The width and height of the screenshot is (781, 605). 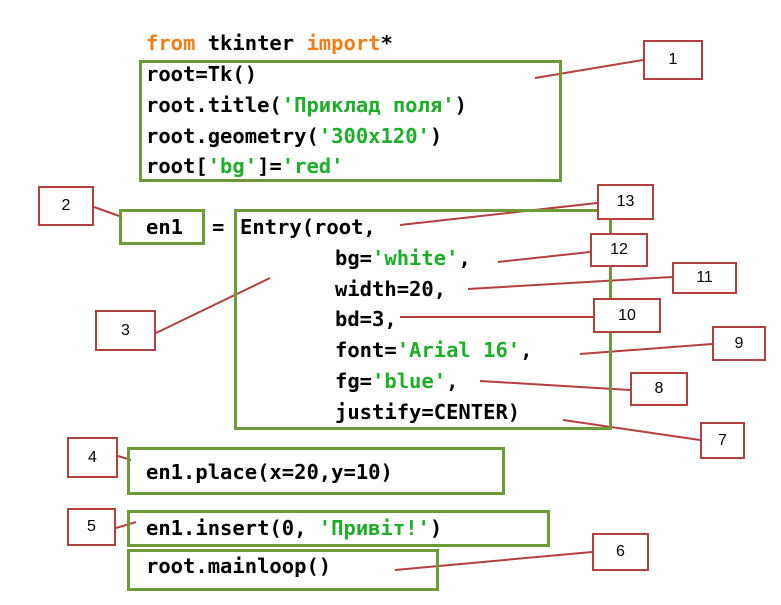 I want to click on callout-8: 8, so click(x=659, y=389).